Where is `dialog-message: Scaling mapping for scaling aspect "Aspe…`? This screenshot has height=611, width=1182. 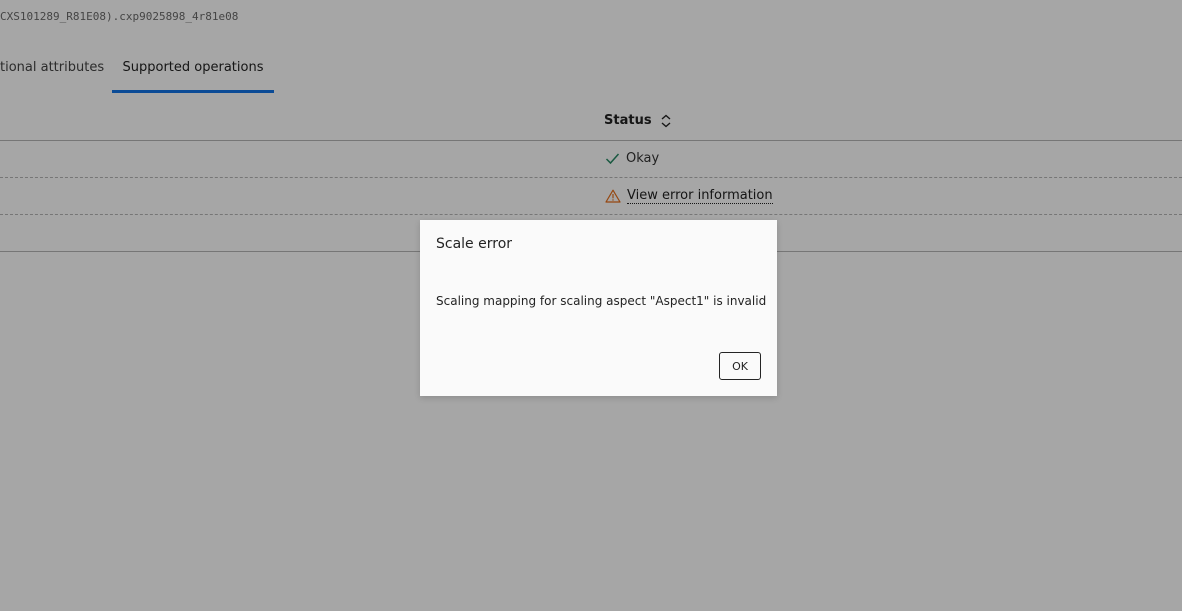
dialog-message: Scaling mapping for scaling aspect "Aspe… is located at coordinates (601, 301).